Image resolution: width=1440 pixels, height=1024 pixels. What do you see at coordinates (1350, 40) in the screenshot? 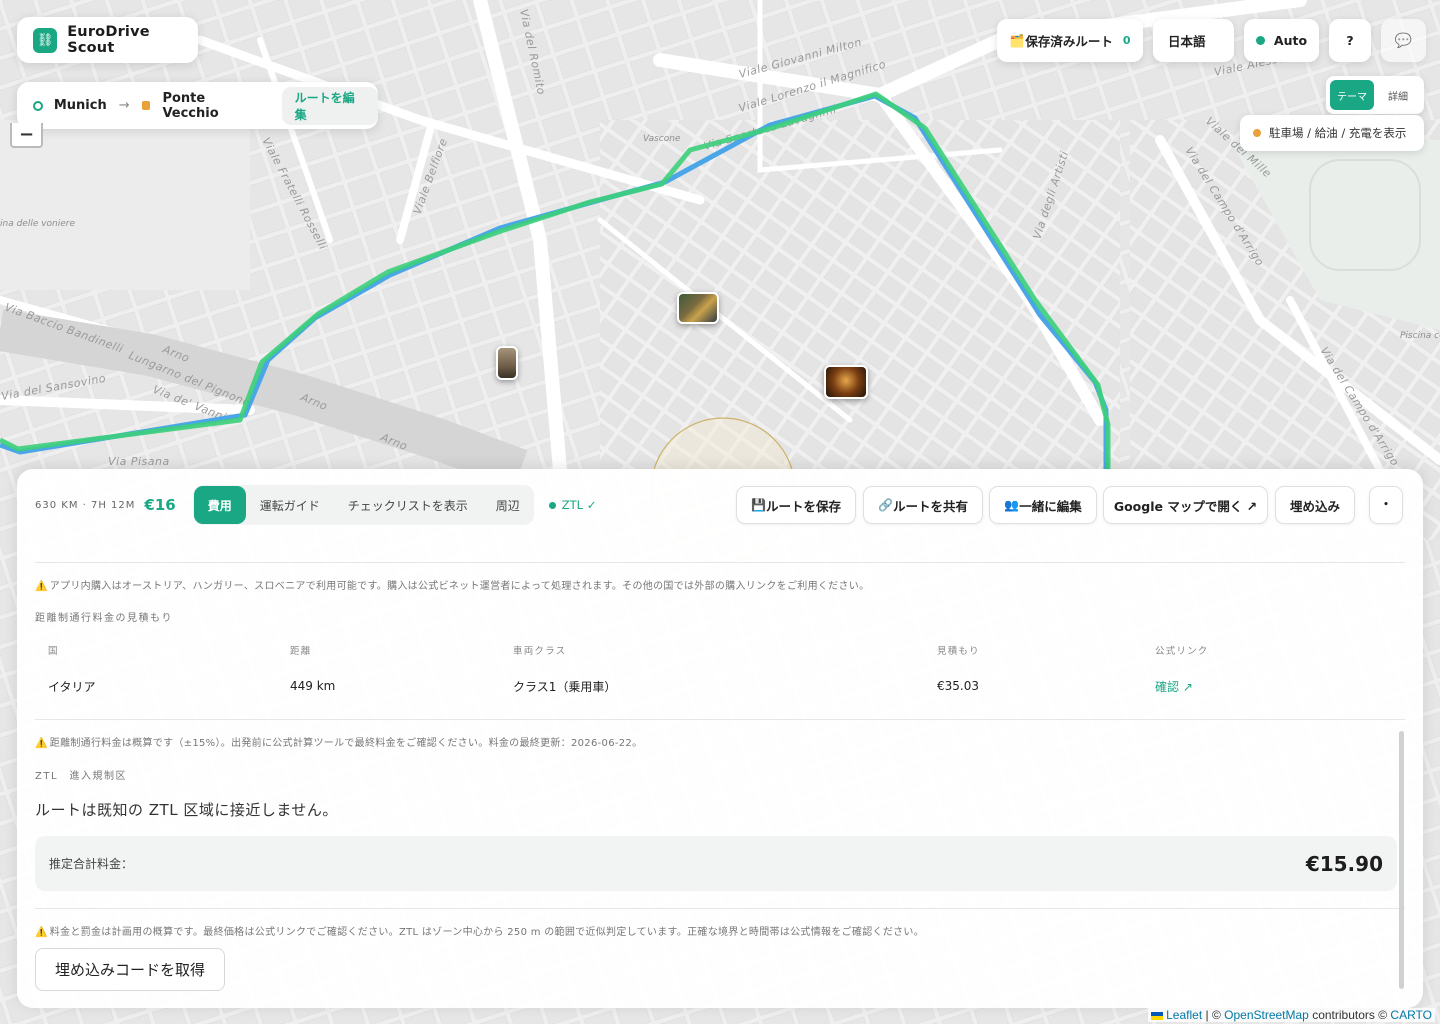
I see `help-button: ?` at bounding box center [1350, 40].